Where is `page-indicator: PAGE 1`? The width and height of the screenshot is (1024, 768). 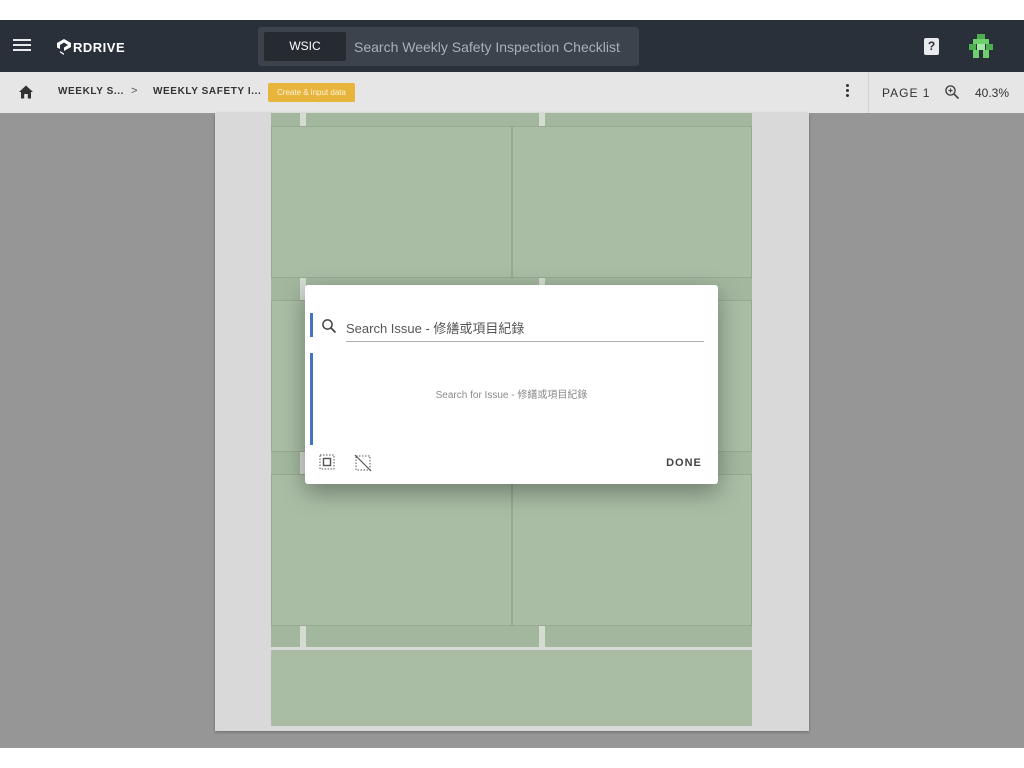 page-indicator: PAGE 1 is located at coordinates (906, 93).